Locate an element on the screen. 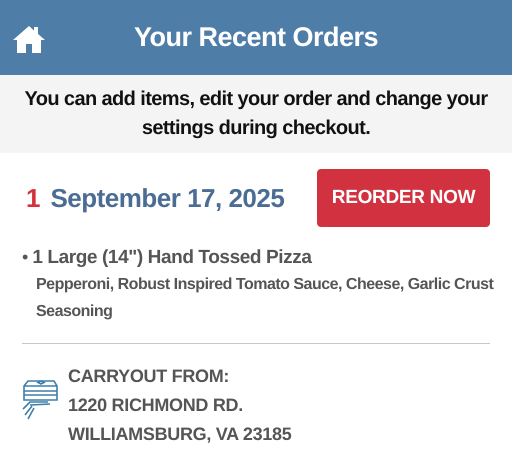 Image resolution: width=512 pixels, height=475 pixels. fulfillment-label: CARRYOUT FROM: is located at coordinates (149, 376).